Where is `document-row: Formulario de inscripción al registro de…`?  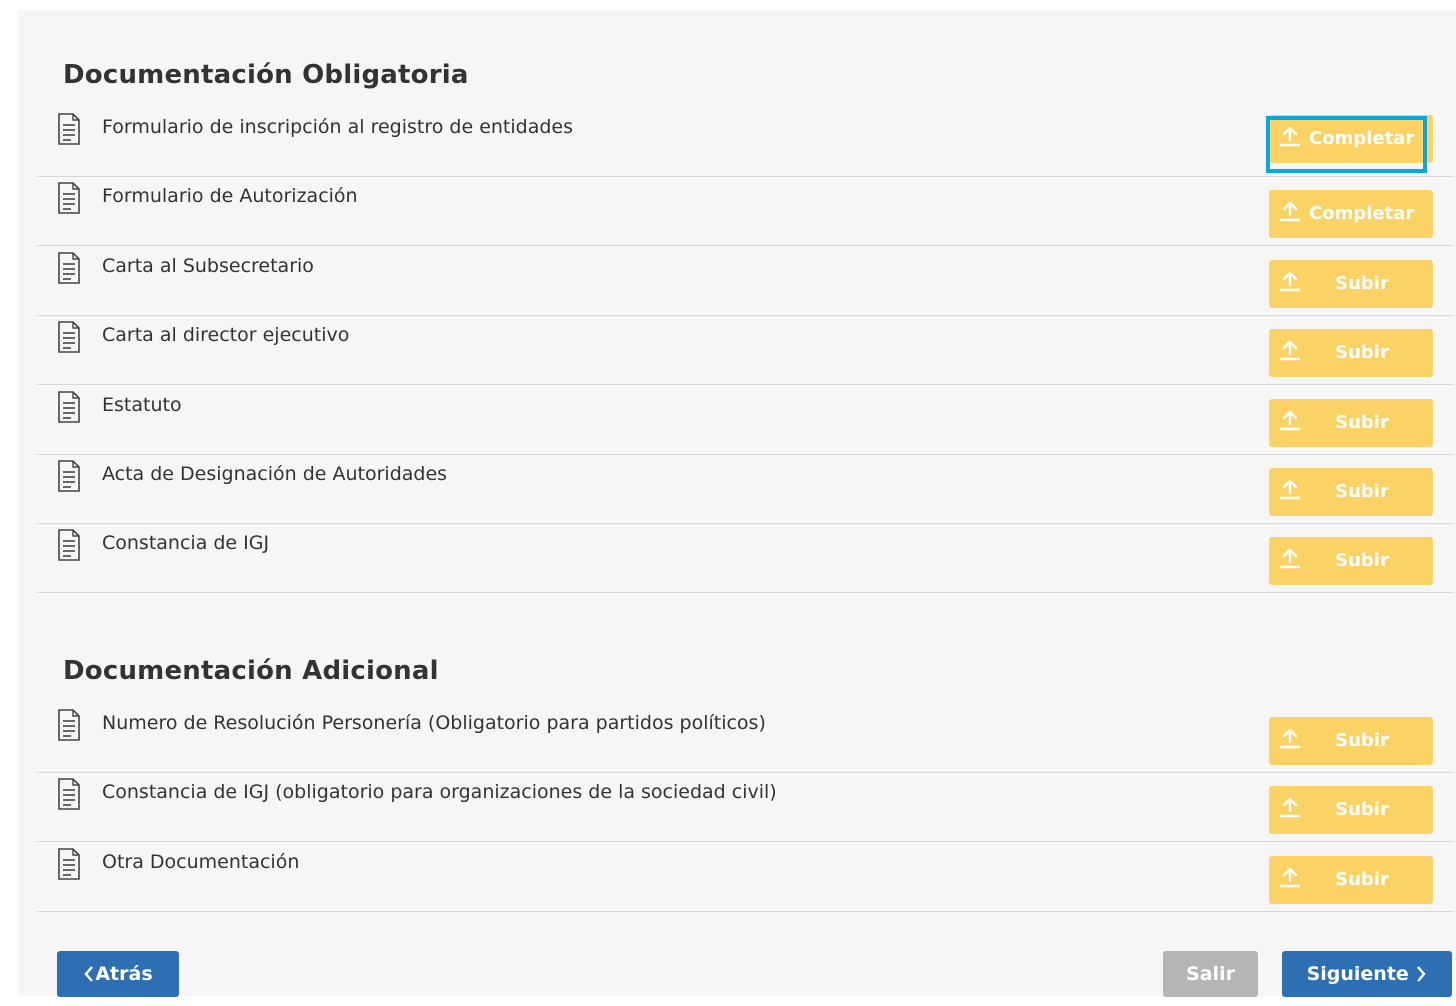
document-row: Formulario de inscripción al registro de… is located at coordinates (745, 142).